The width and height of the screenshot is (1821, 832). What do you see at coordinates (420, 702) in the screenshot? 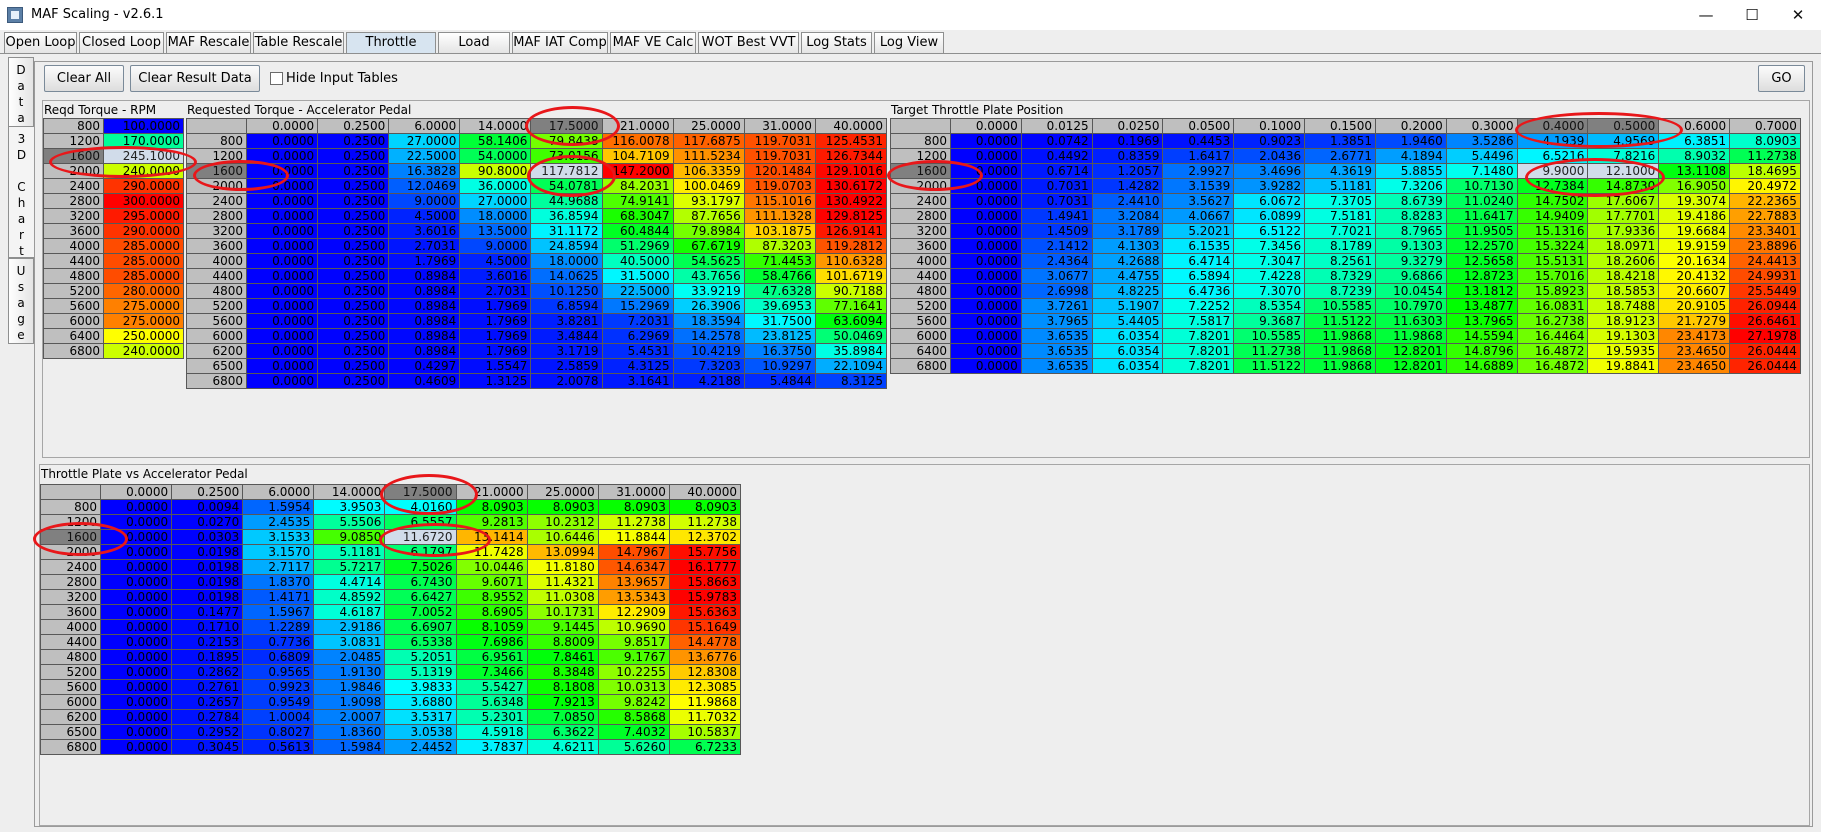
I see `table-cell: 3.6880` at bounding box center [420, 702].